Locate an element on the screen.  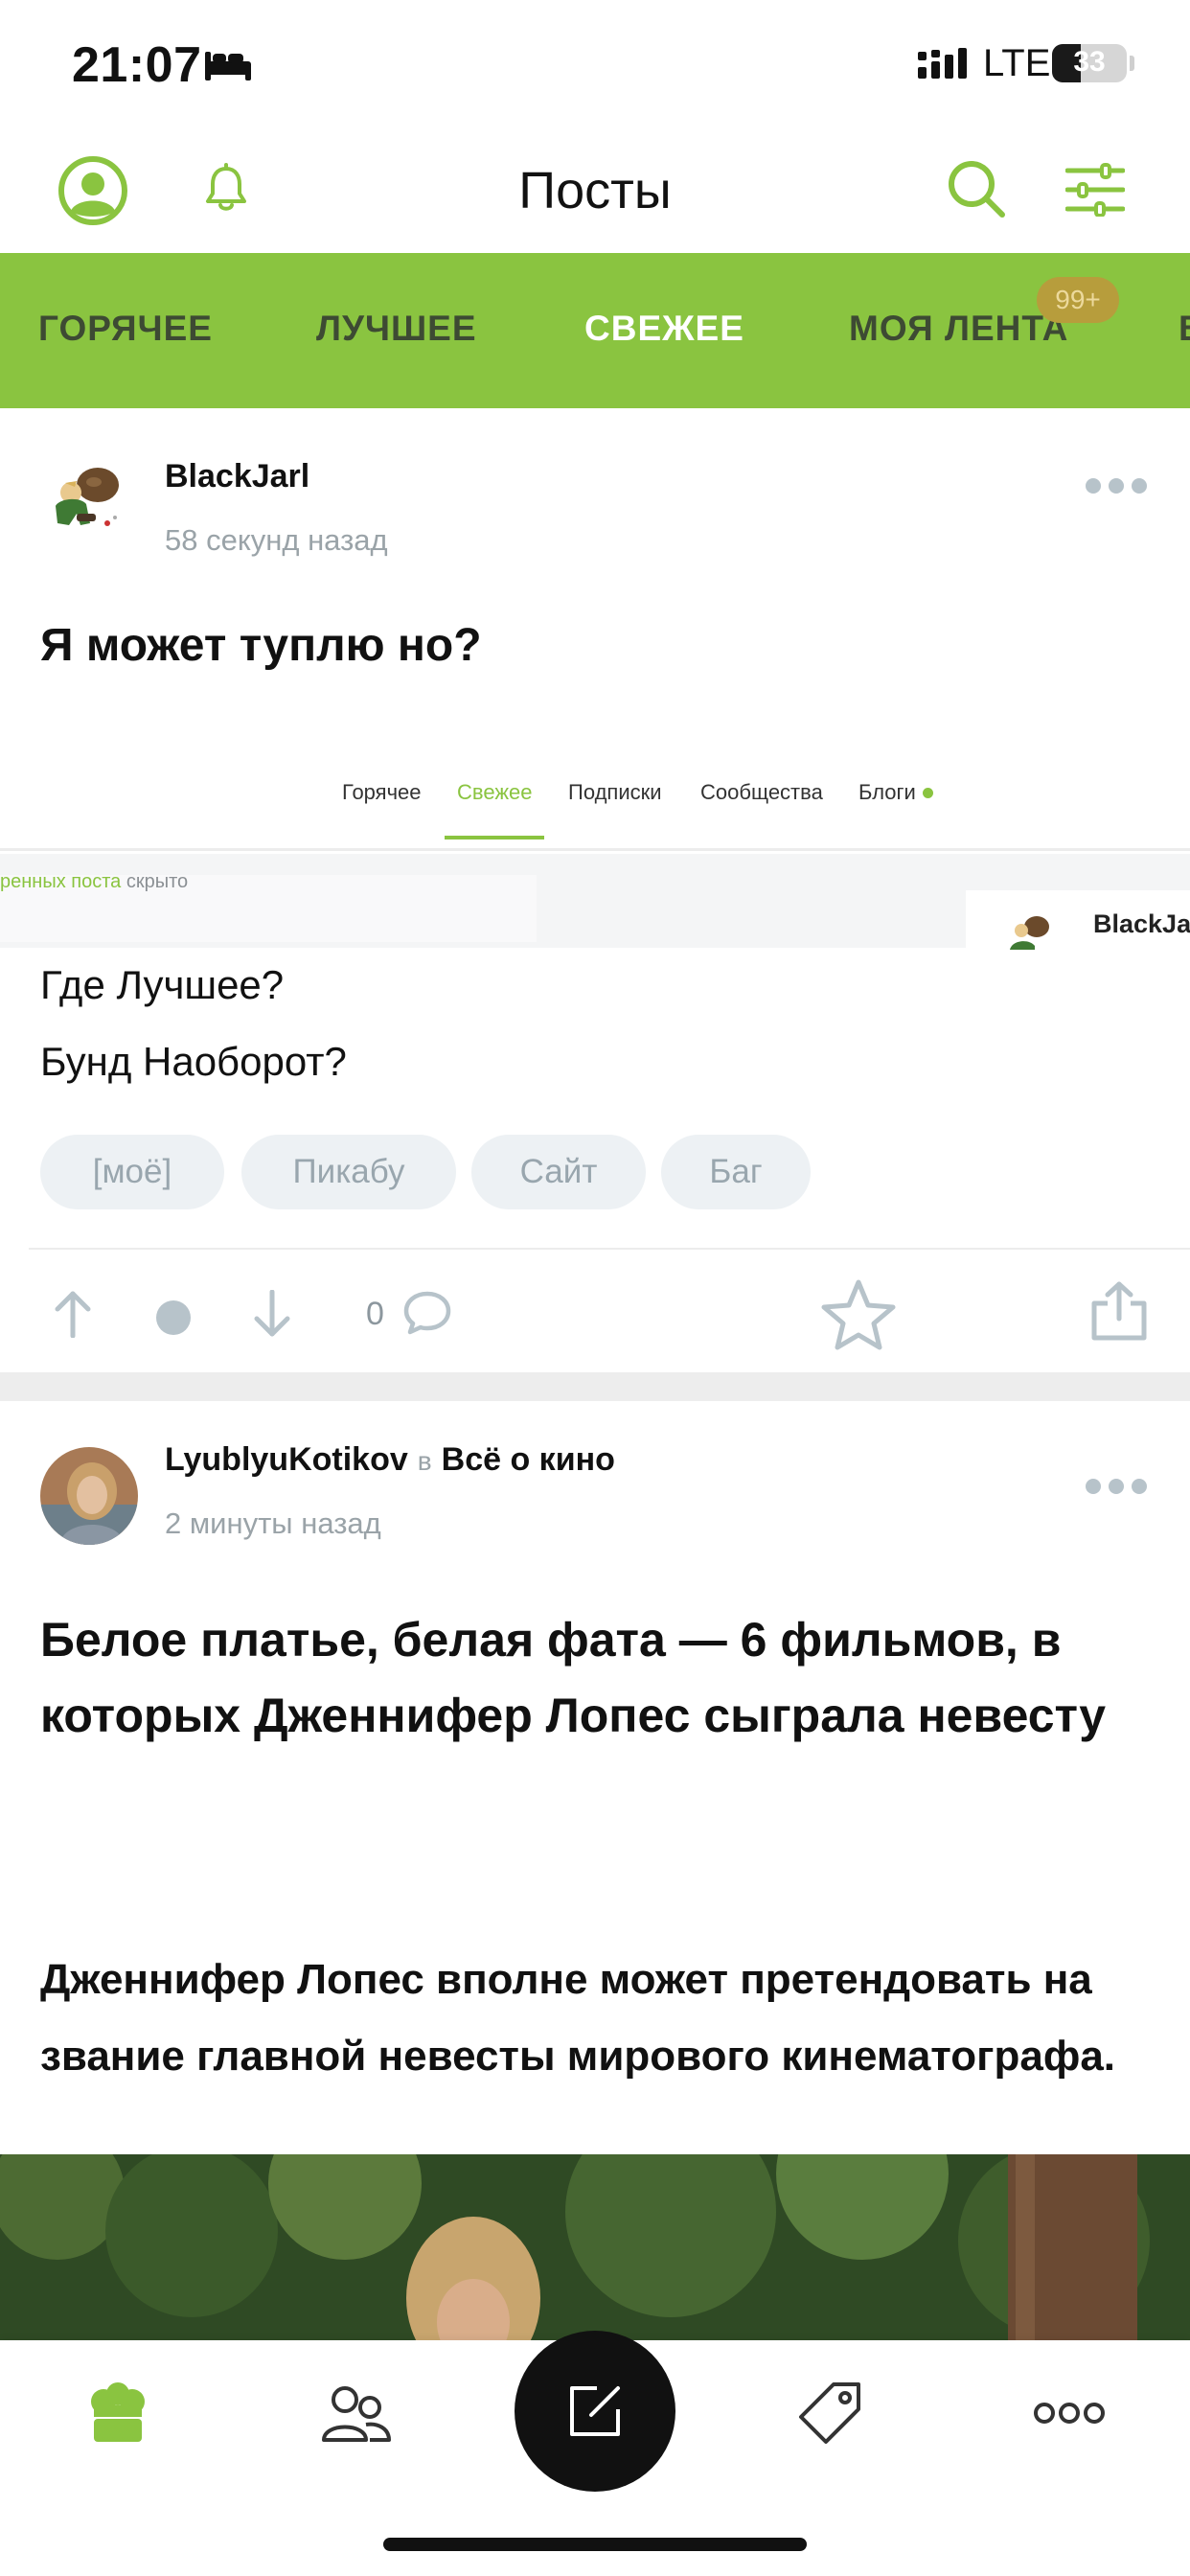
post-image is located at coordinates (595, 2247).